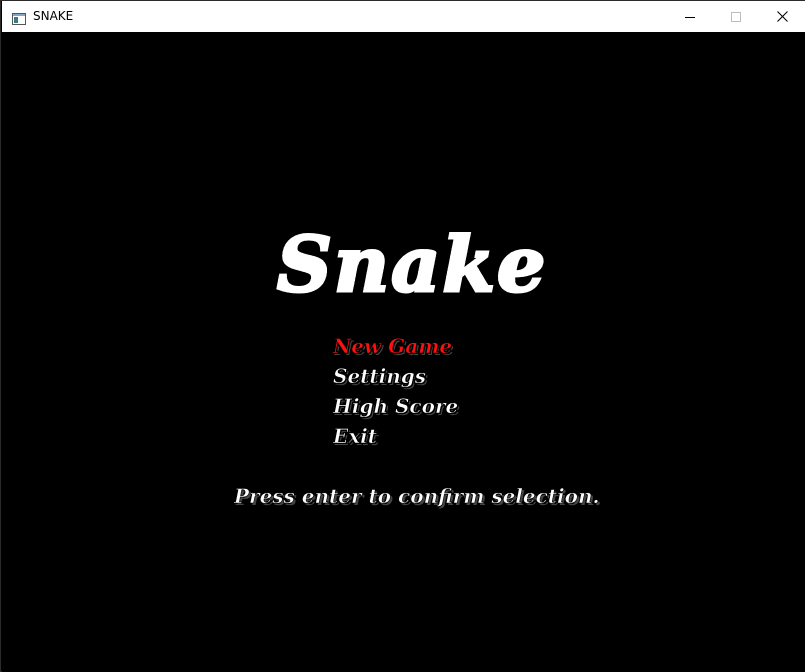 This screenshot has width=805, height=672. Describe the element at coordinates (417, 496) in the screenshot. I see `confirm-hint: Press enter to confirm selection.` at that location.